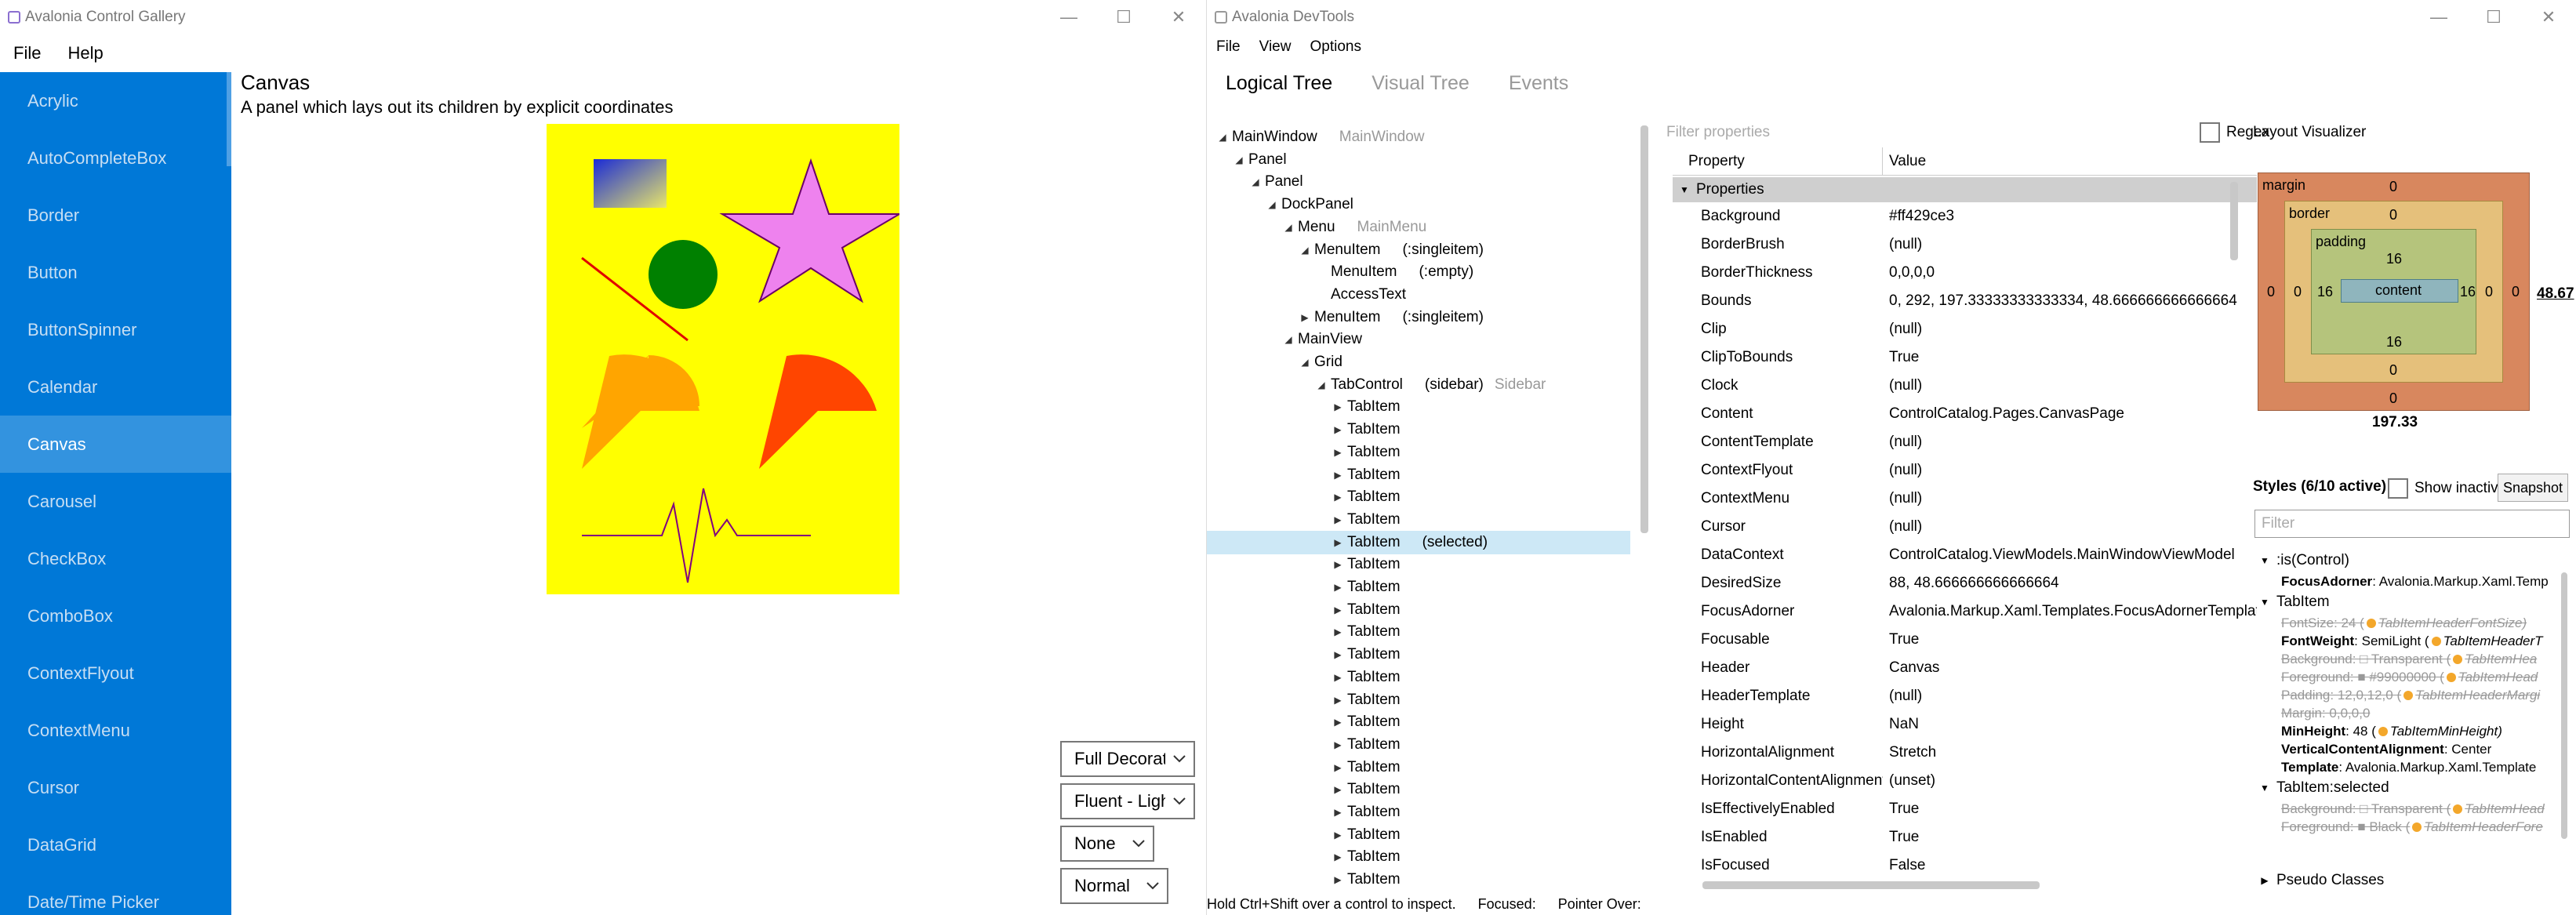  I want to click on tab-visual-tree: Visual Tree, so click(1421, 83).